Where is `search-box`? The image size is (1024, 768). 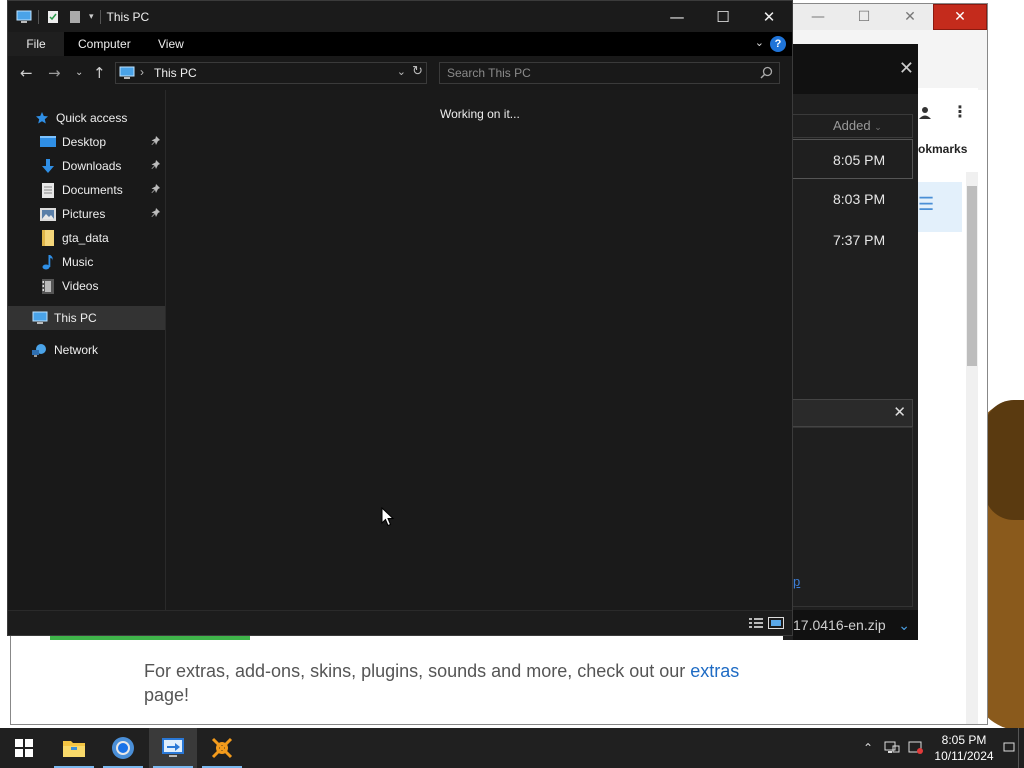 search-box is located at coordinates (609, 73).